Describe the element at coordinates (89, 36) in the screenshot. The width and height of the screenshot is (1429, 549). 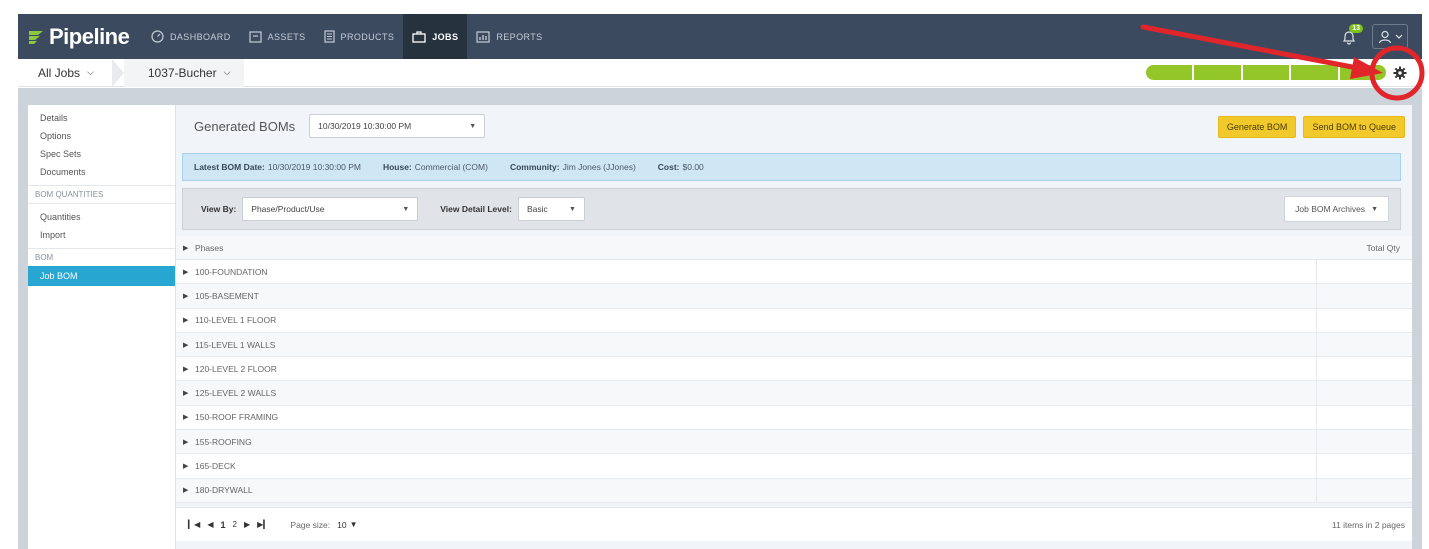
I see `brand-name: Pipeline` at that location.